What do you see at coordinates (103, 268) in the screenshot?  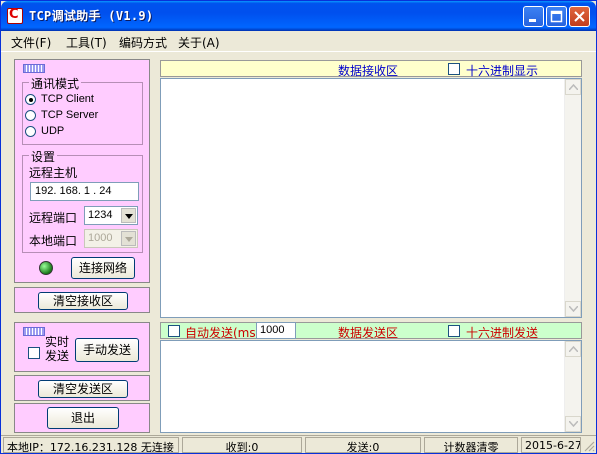 I see `connect-button: 连接网络` at bounding box center [103, 268].